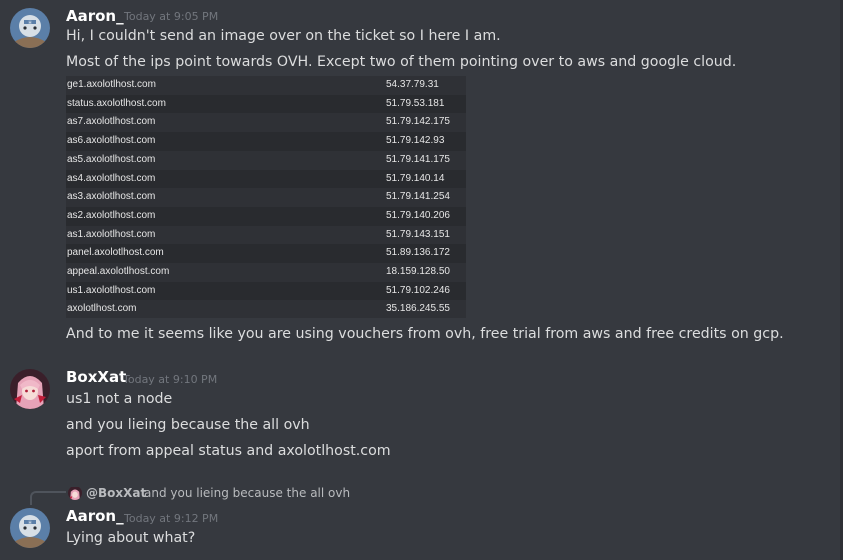  Describe the element at coordinates (415, 141) in the screenshot. I see `ip-cell: 51.79.142.93` at that location.